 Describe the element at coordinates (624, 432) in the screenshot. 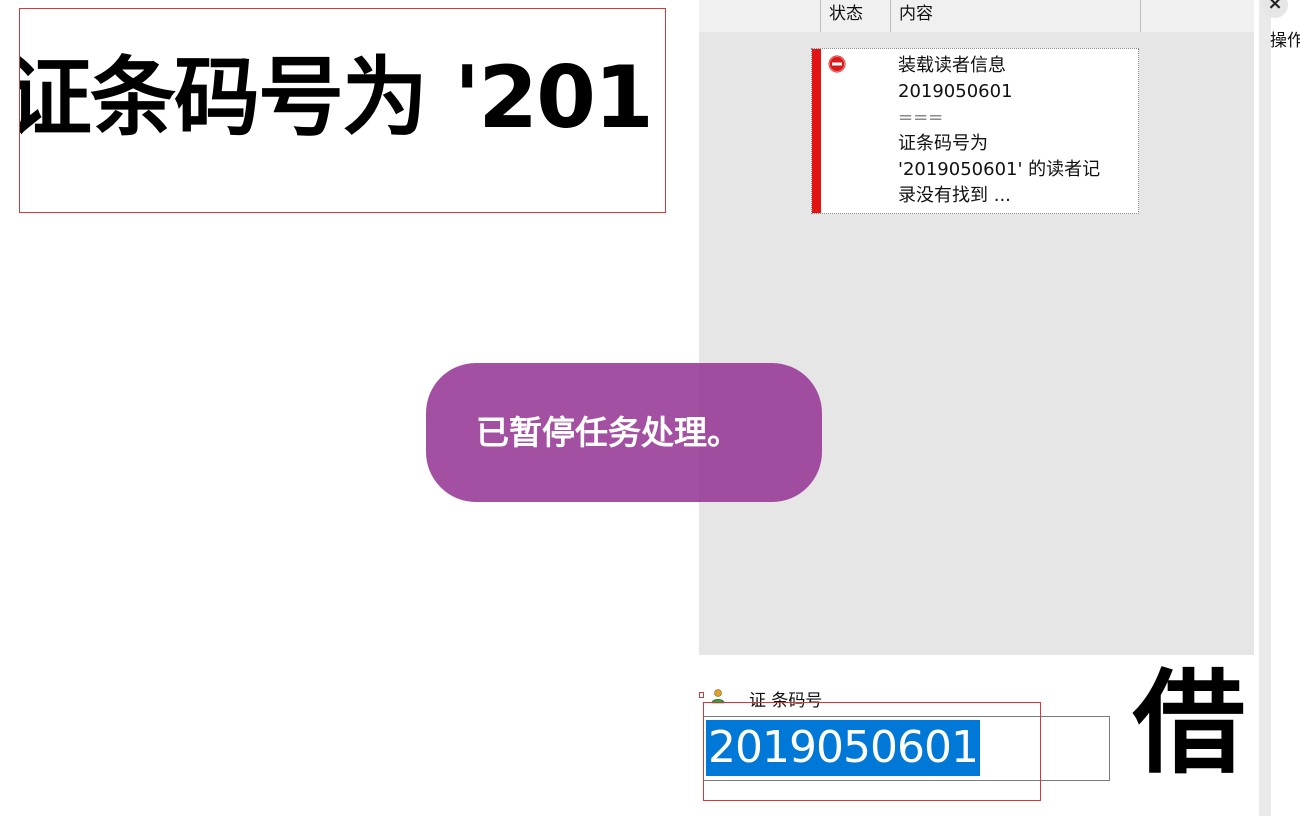

I see `paused-toast: 已暂停任务处理。` at that location.